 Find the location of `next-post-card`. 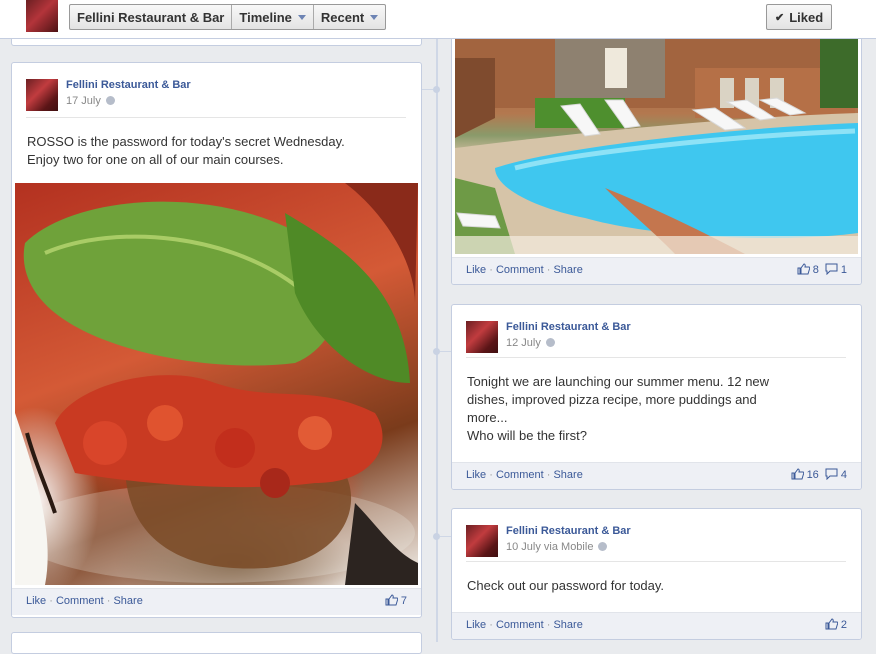

next-post-card is located at coordinates (216, 643).